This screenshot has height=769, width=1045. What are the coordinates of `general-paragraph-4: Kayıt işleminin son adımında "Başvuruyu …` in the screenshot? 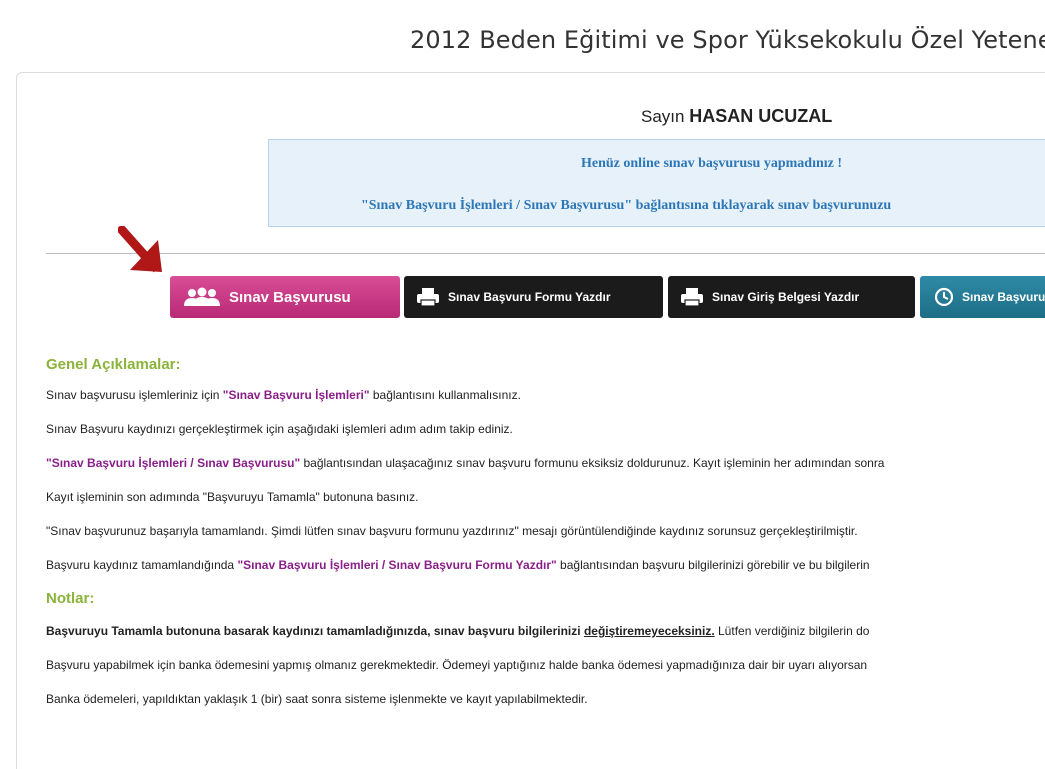 It's located at (232, 497).